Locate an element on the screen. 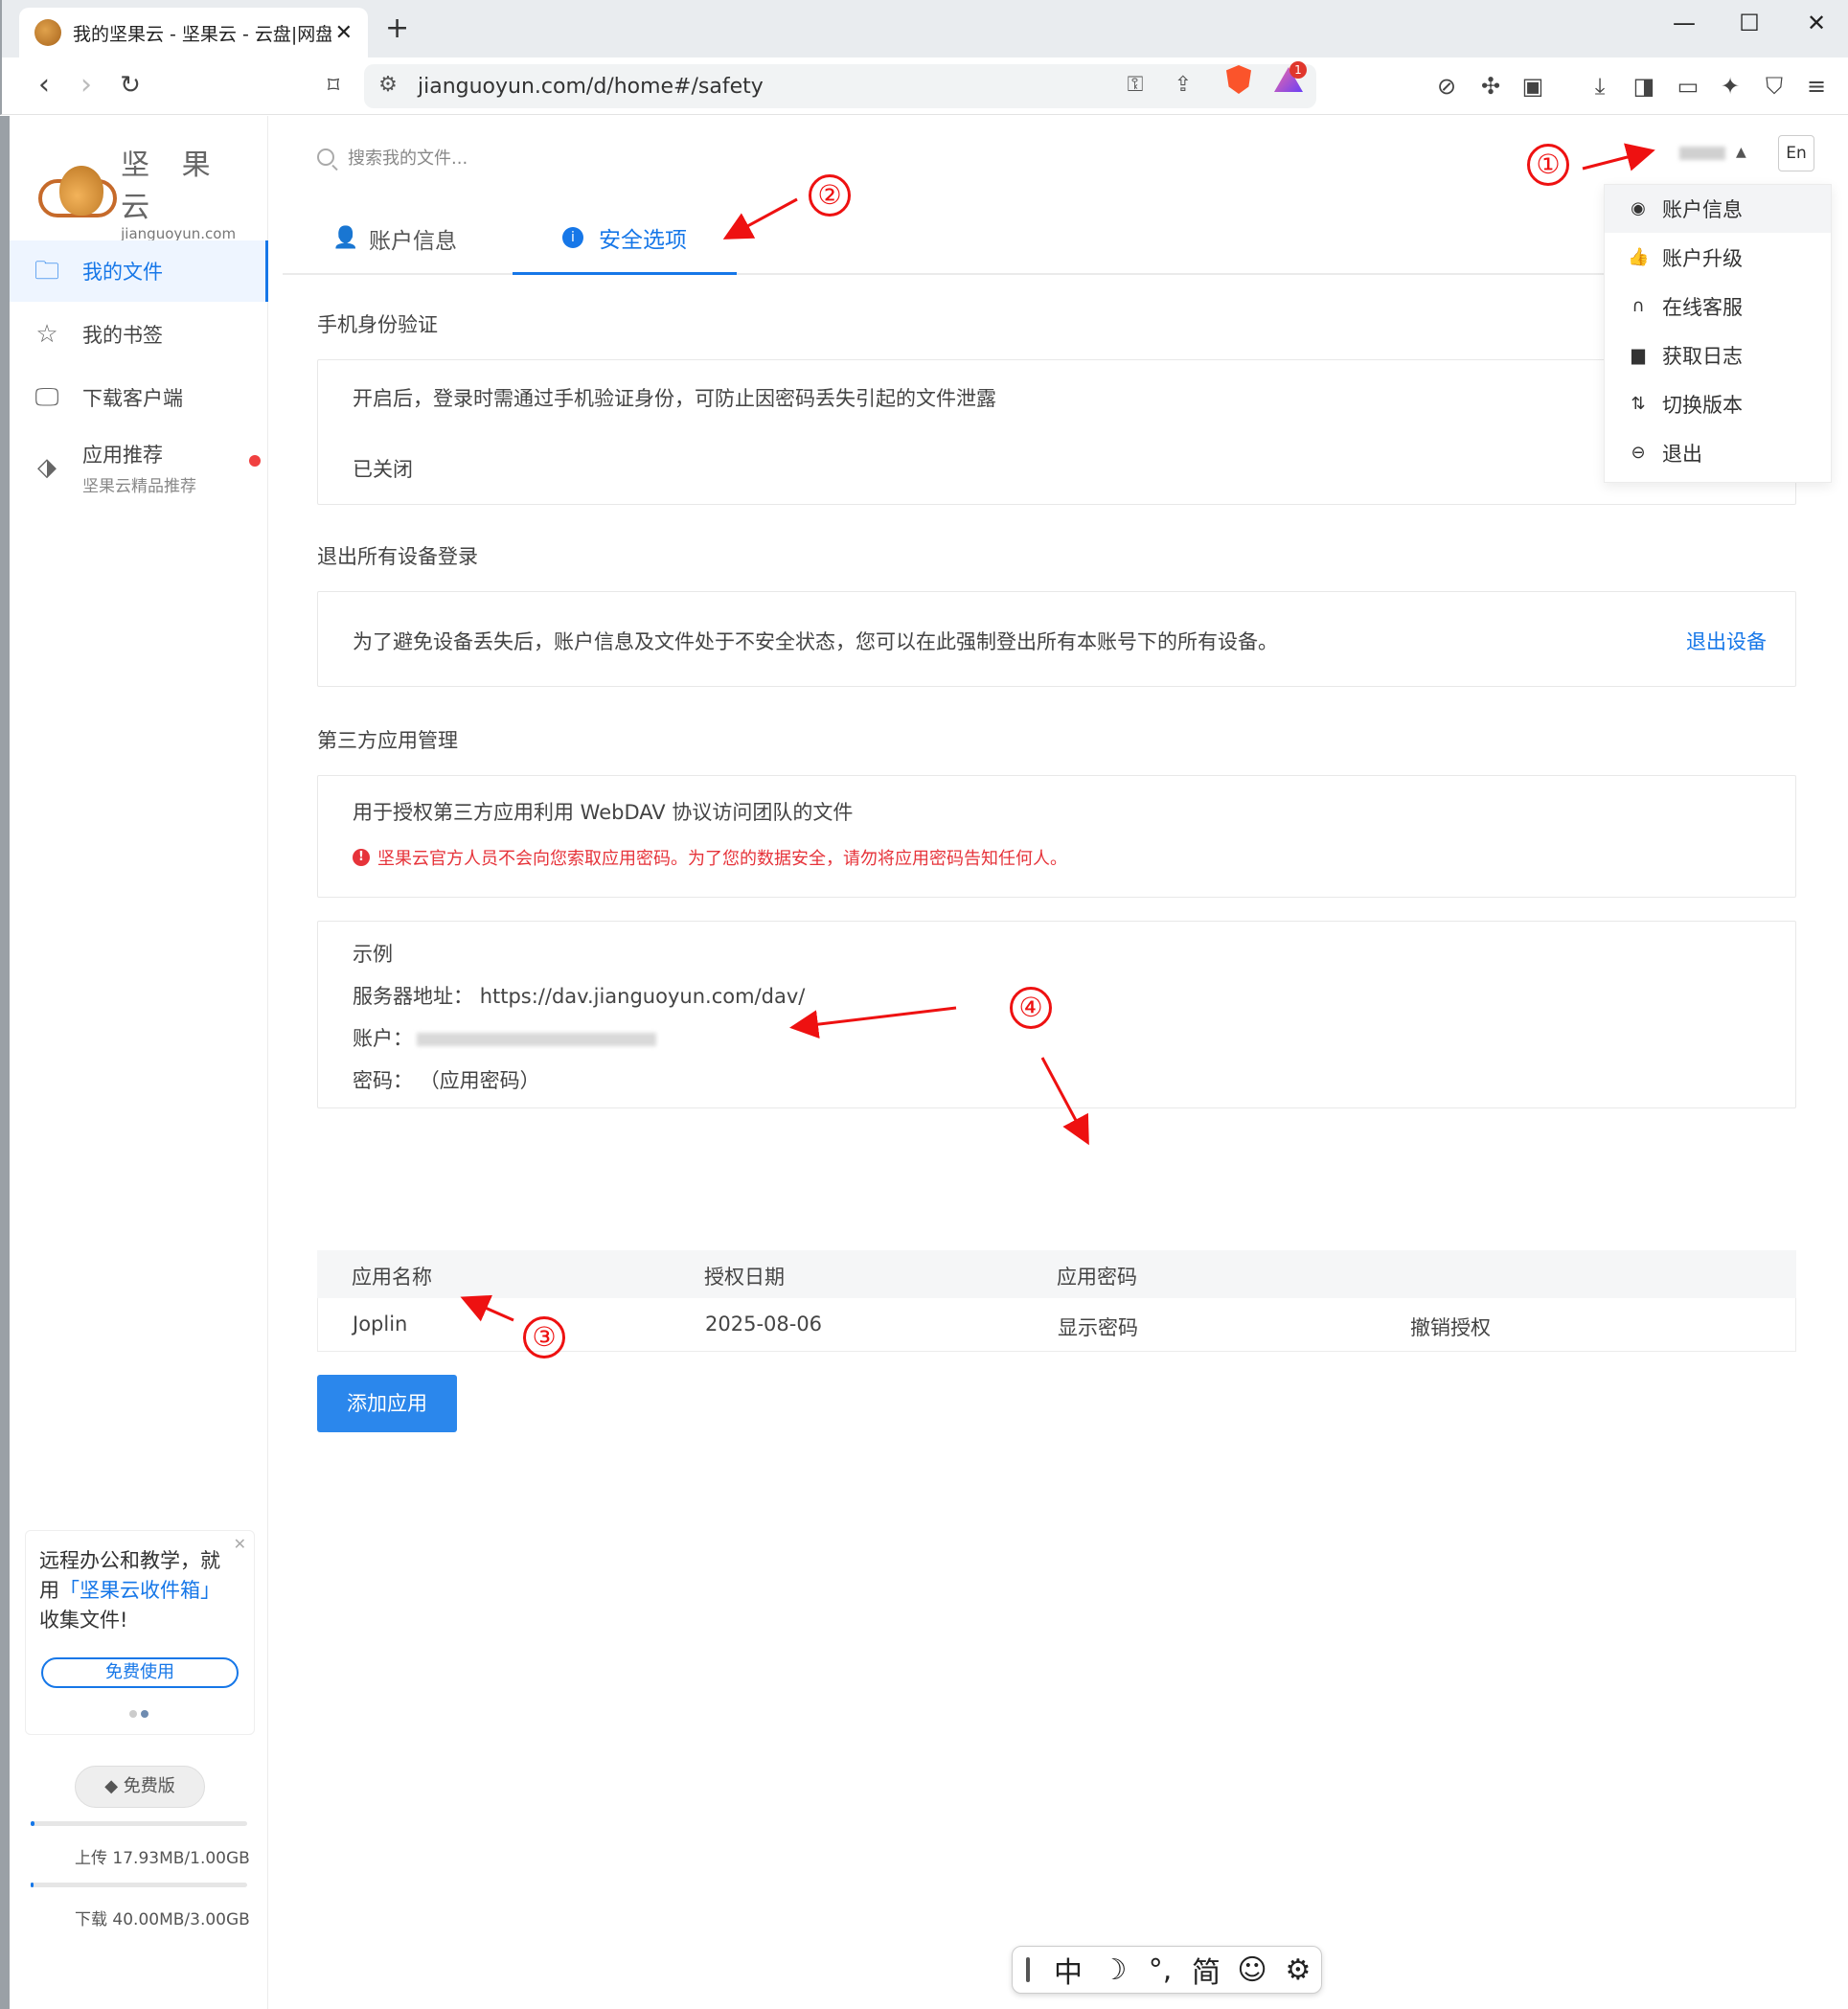  translate-icon: ⊘ is located at coordinates (1446, 87).